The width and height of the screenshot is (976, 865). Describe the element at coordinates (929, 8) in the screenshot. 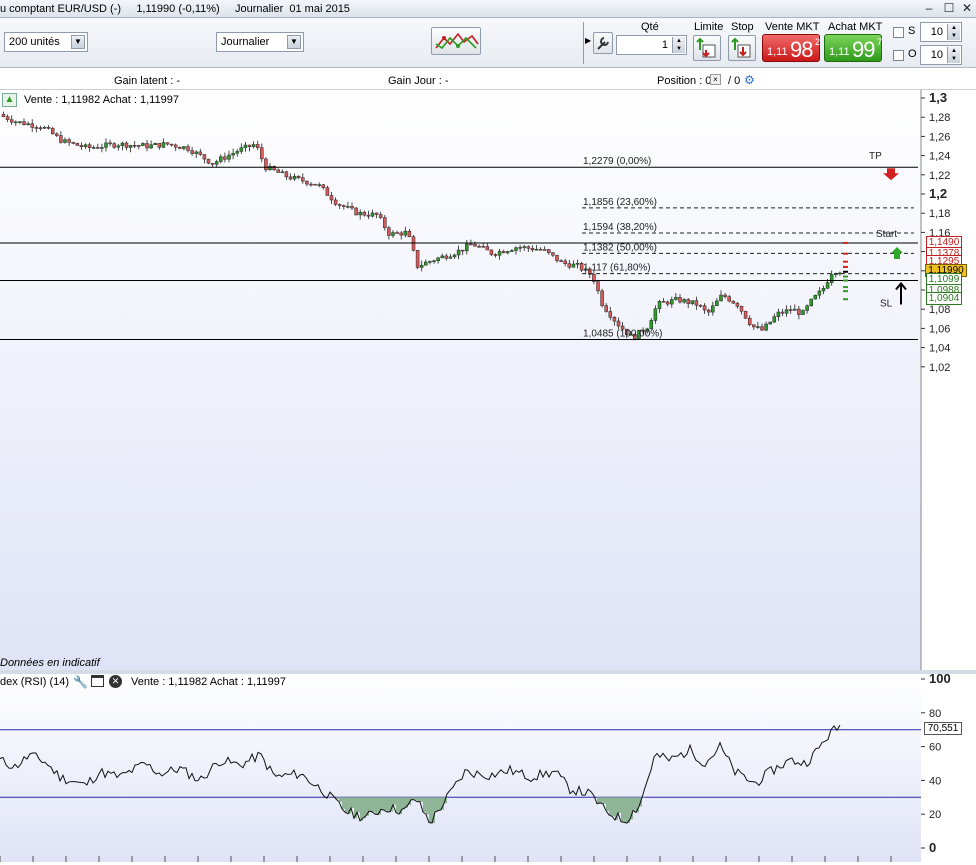

I see `minimize-icon: –` at that location.